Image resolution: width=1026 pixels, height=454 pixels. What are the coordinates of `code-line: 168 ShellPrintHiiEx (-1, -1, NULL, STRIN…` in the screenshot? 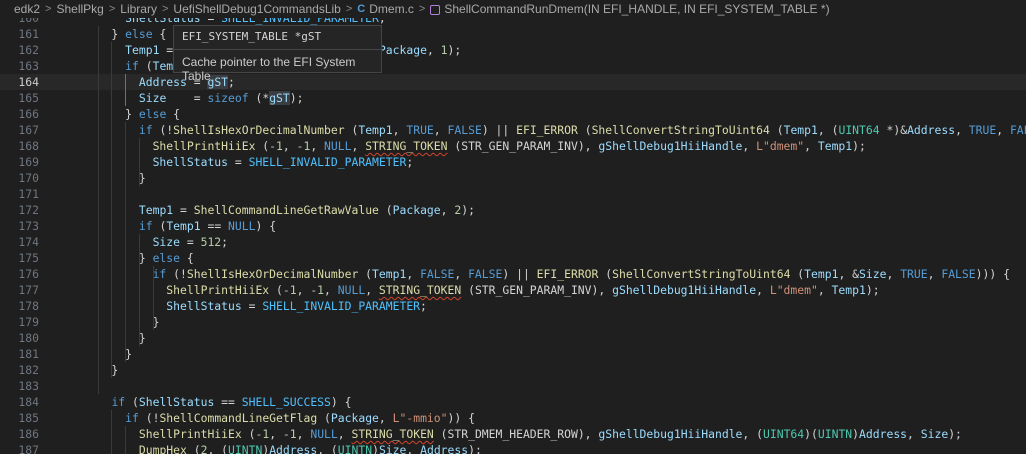 It's located at (513, 146).